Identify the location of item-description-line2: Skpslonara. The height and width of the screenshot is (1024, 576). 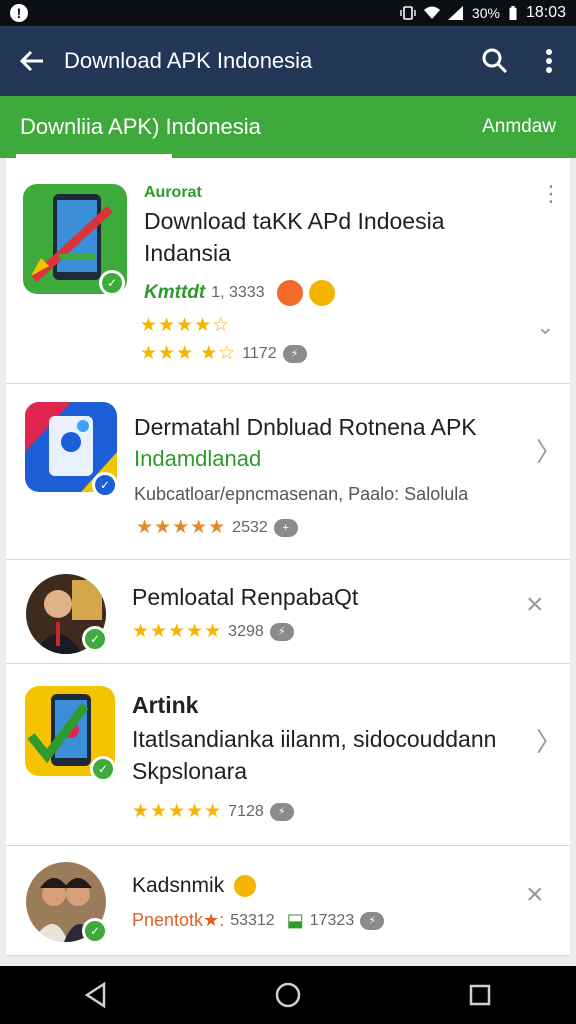
(190, 771).